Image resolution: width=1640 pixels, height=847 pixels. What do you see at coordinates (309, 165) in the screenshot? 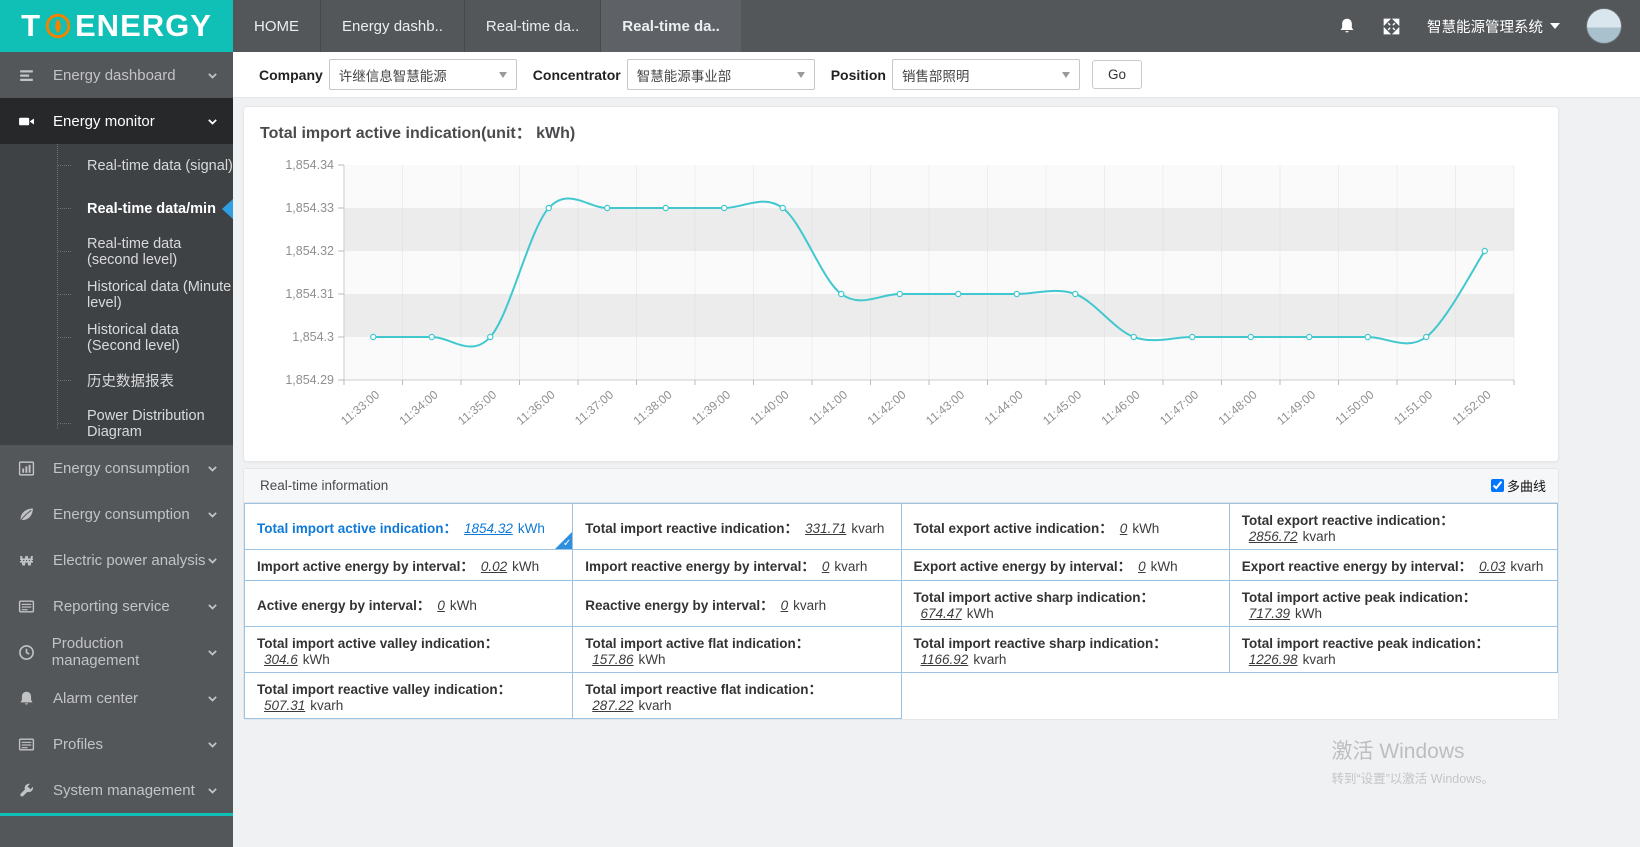
I see `y-tick-label: 1,854.34` at bounding box center [309, 165].